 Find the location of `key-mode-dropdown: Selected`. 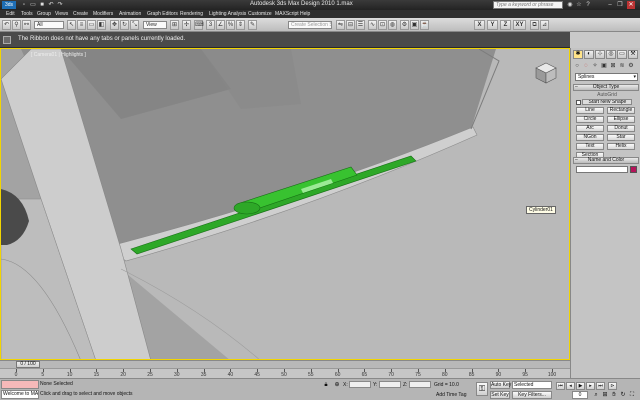

key-mode-dropdown: Selected is located at coordinates (532, 385).